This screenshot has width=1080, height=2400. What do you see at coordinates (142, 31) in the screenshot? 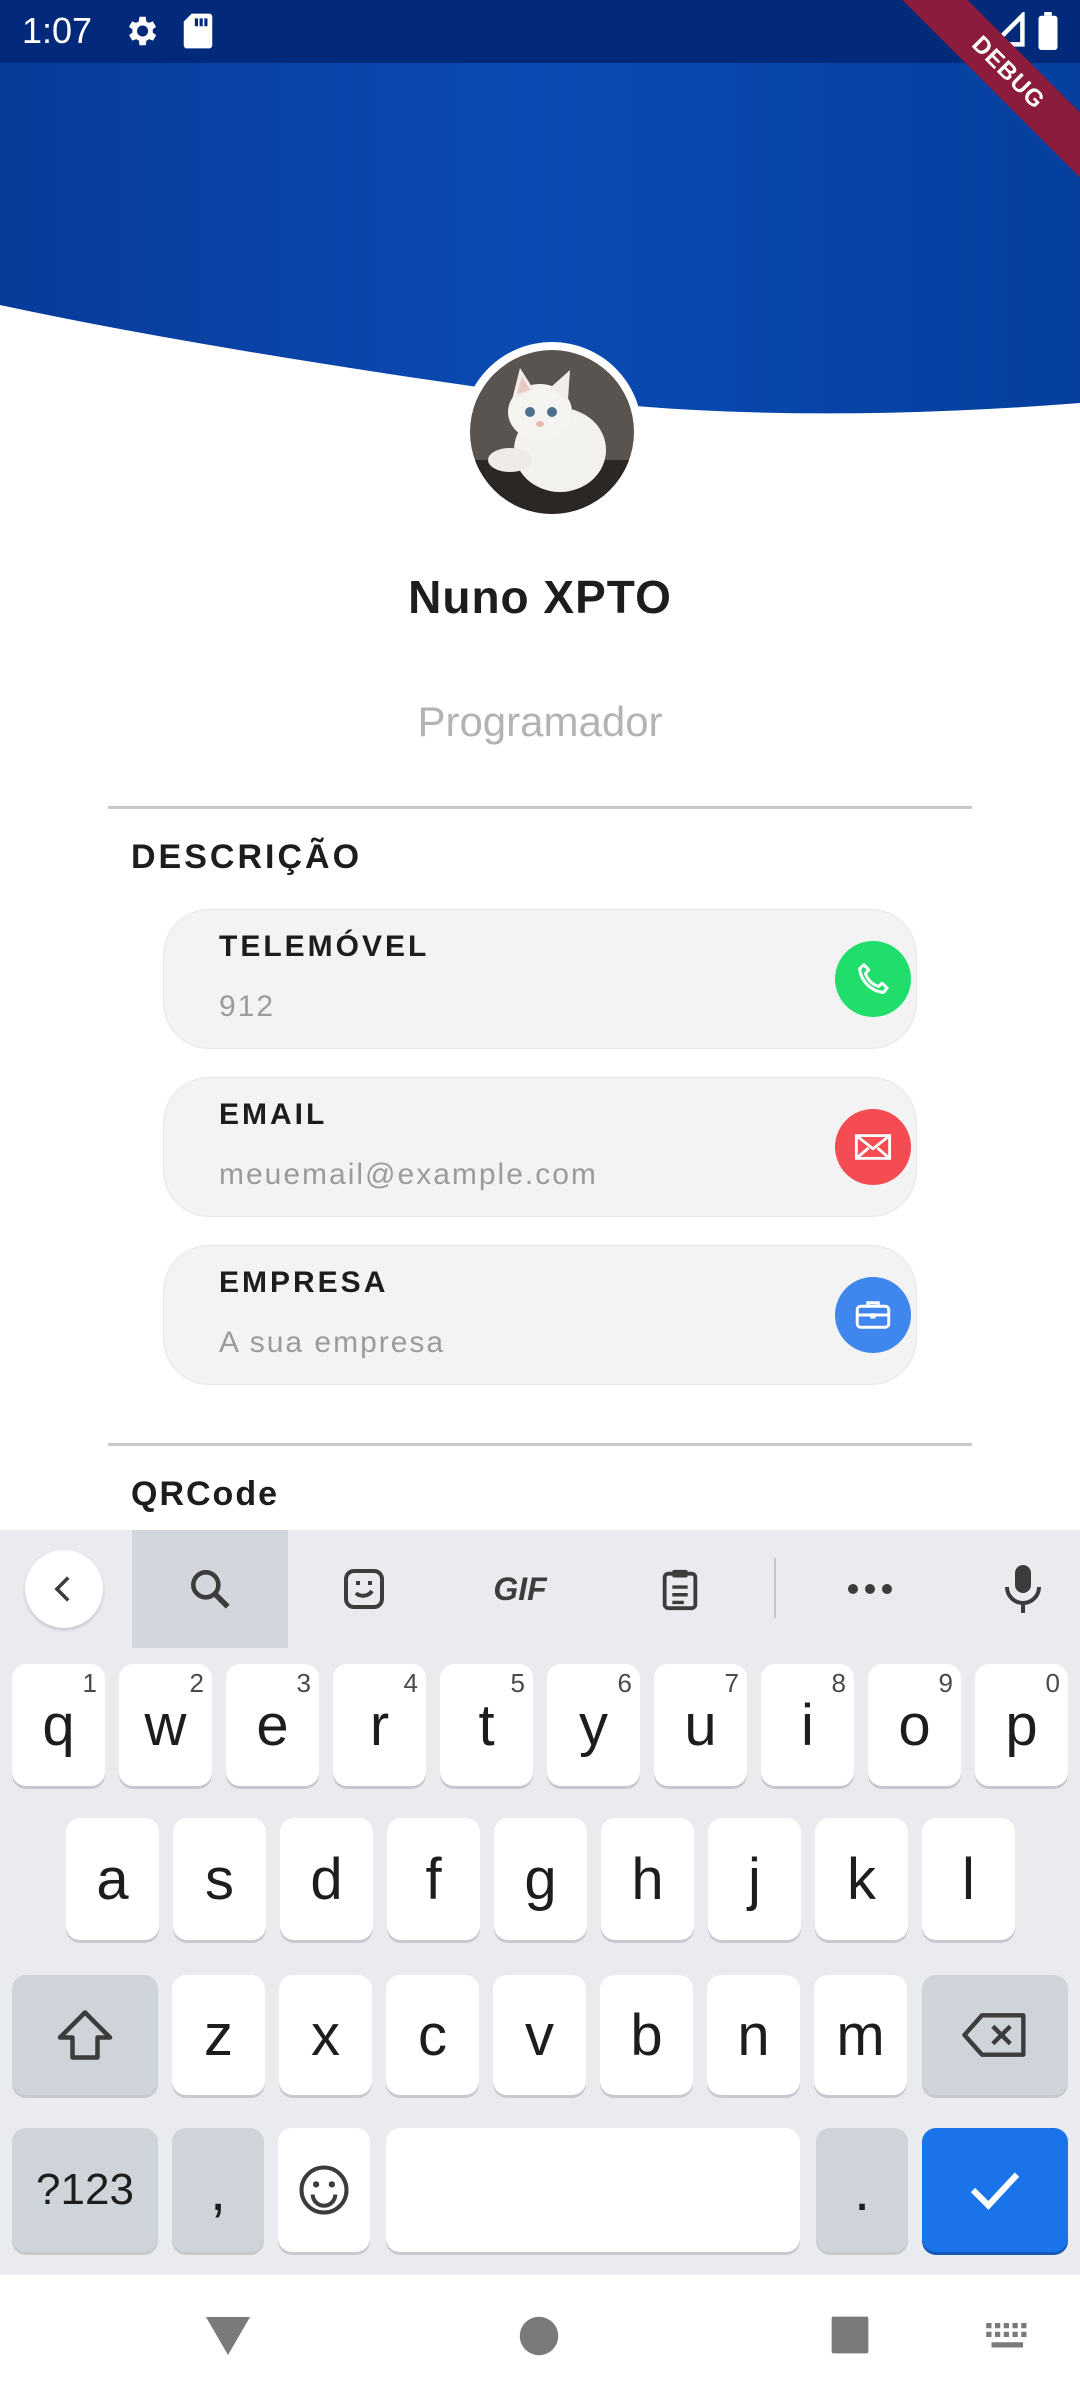
I see `settings-icon` at bounding box center [142, 31].